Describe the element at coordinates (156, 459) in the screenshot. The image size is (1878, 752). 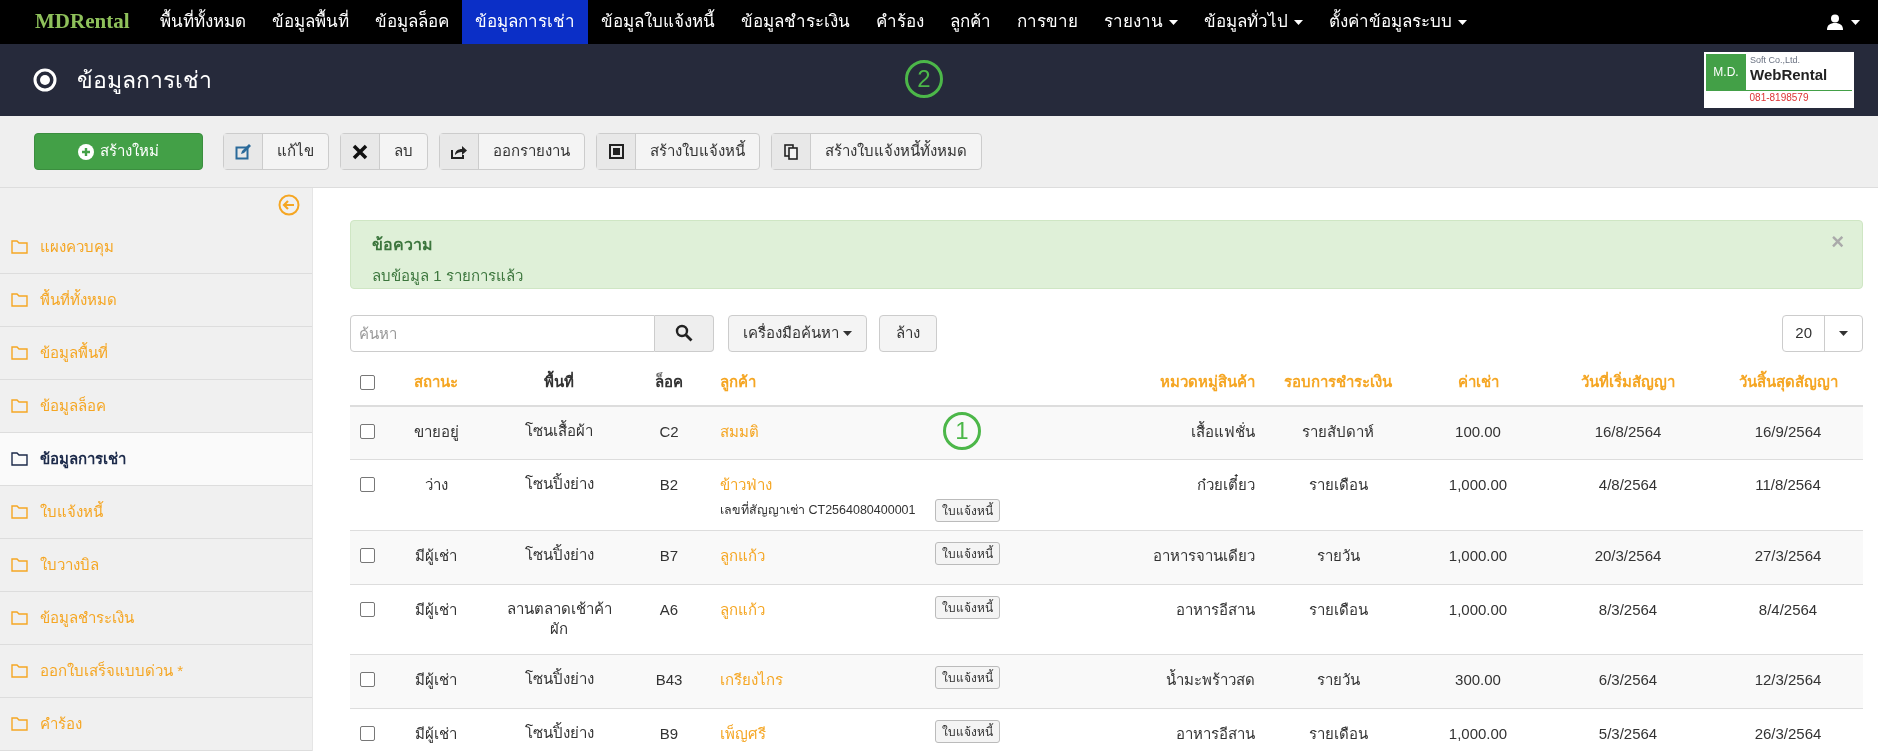
I see `sidebar-item: ข้อมูลการเช่า` at that location.